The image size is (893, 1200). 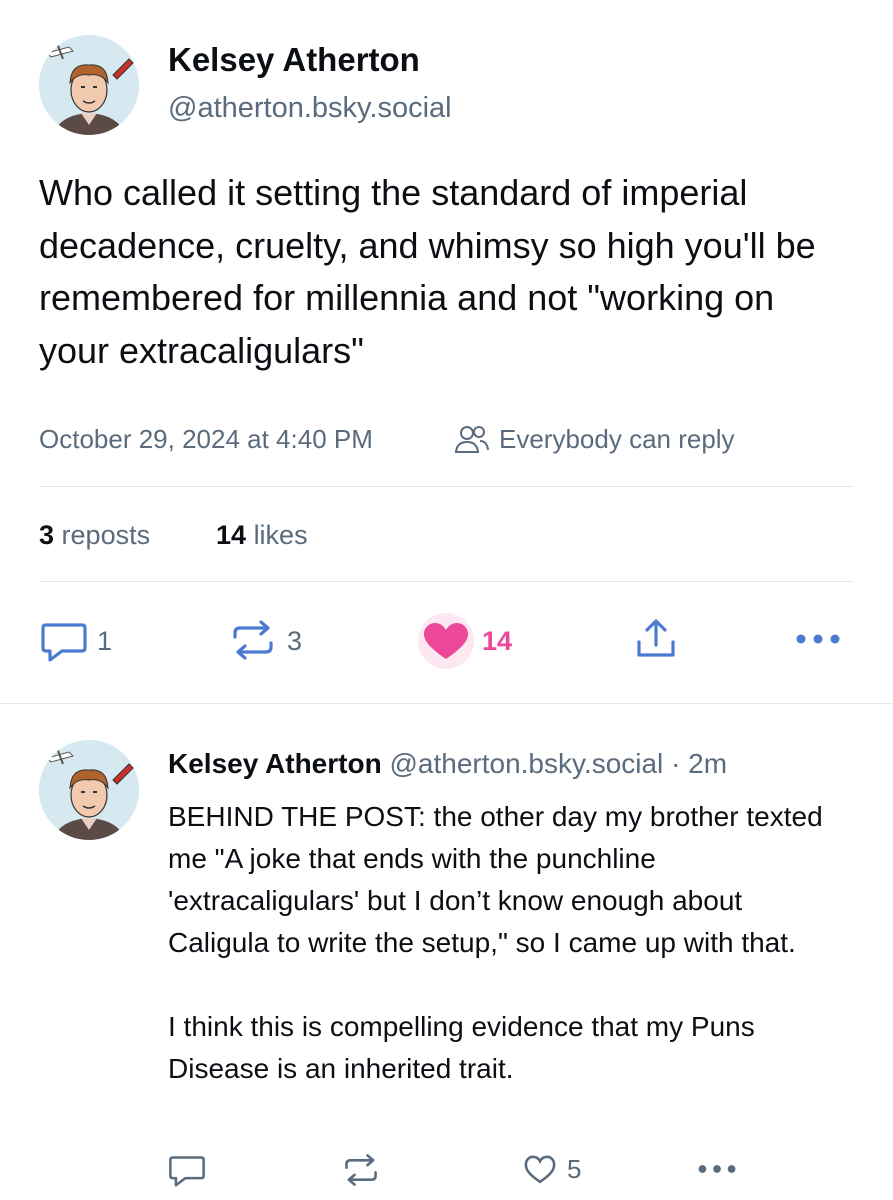 I want to click on reply-reply-button, so click(x=187, y=1171).